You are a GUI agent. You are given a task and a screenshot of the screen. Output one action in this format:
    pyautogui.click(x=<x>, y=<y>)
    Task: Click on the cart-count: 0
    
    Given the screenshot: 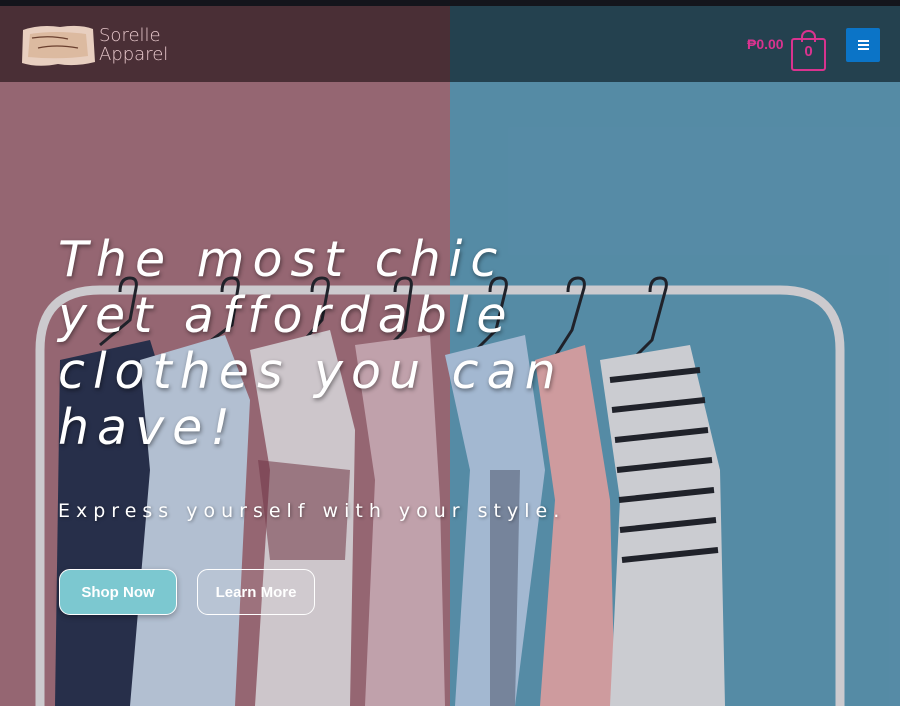 What is the action you would take?
    pyautogui.click(x=808, y=51)
    